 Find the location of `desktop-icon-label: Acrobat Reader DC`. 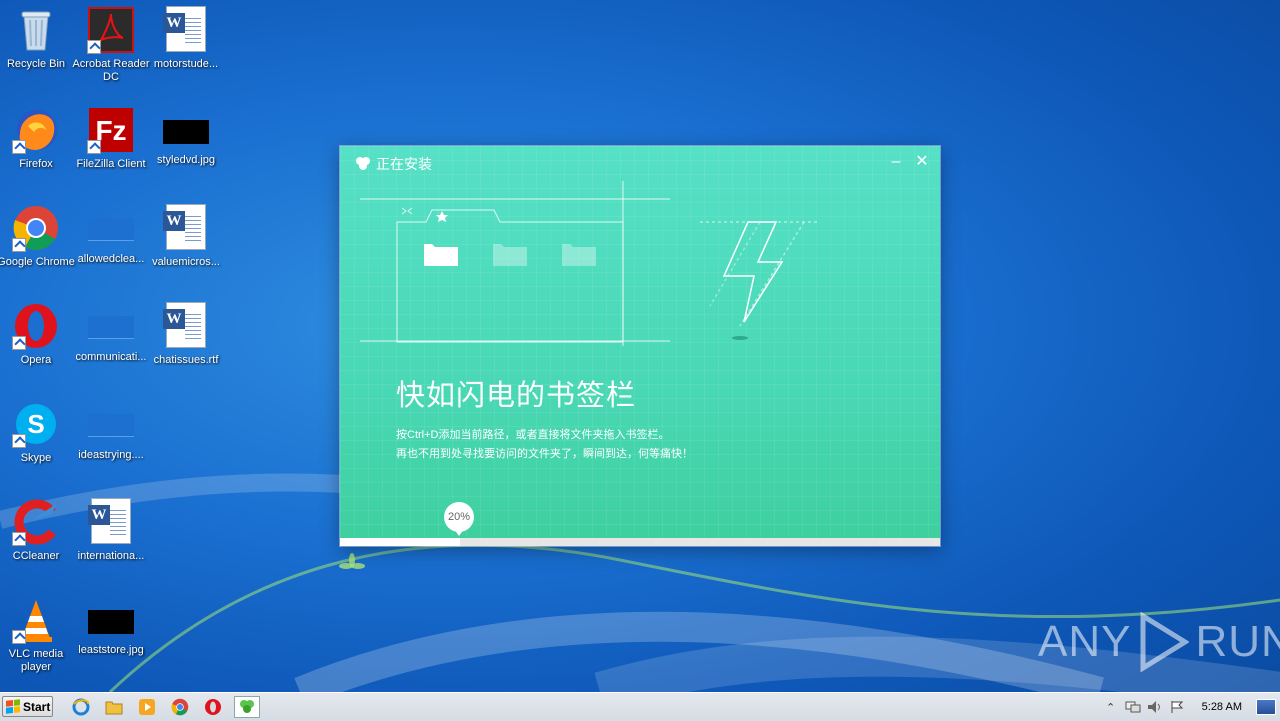

desktop-icon-label: Acrobat Reader DC is located at coordinates (111, 70).